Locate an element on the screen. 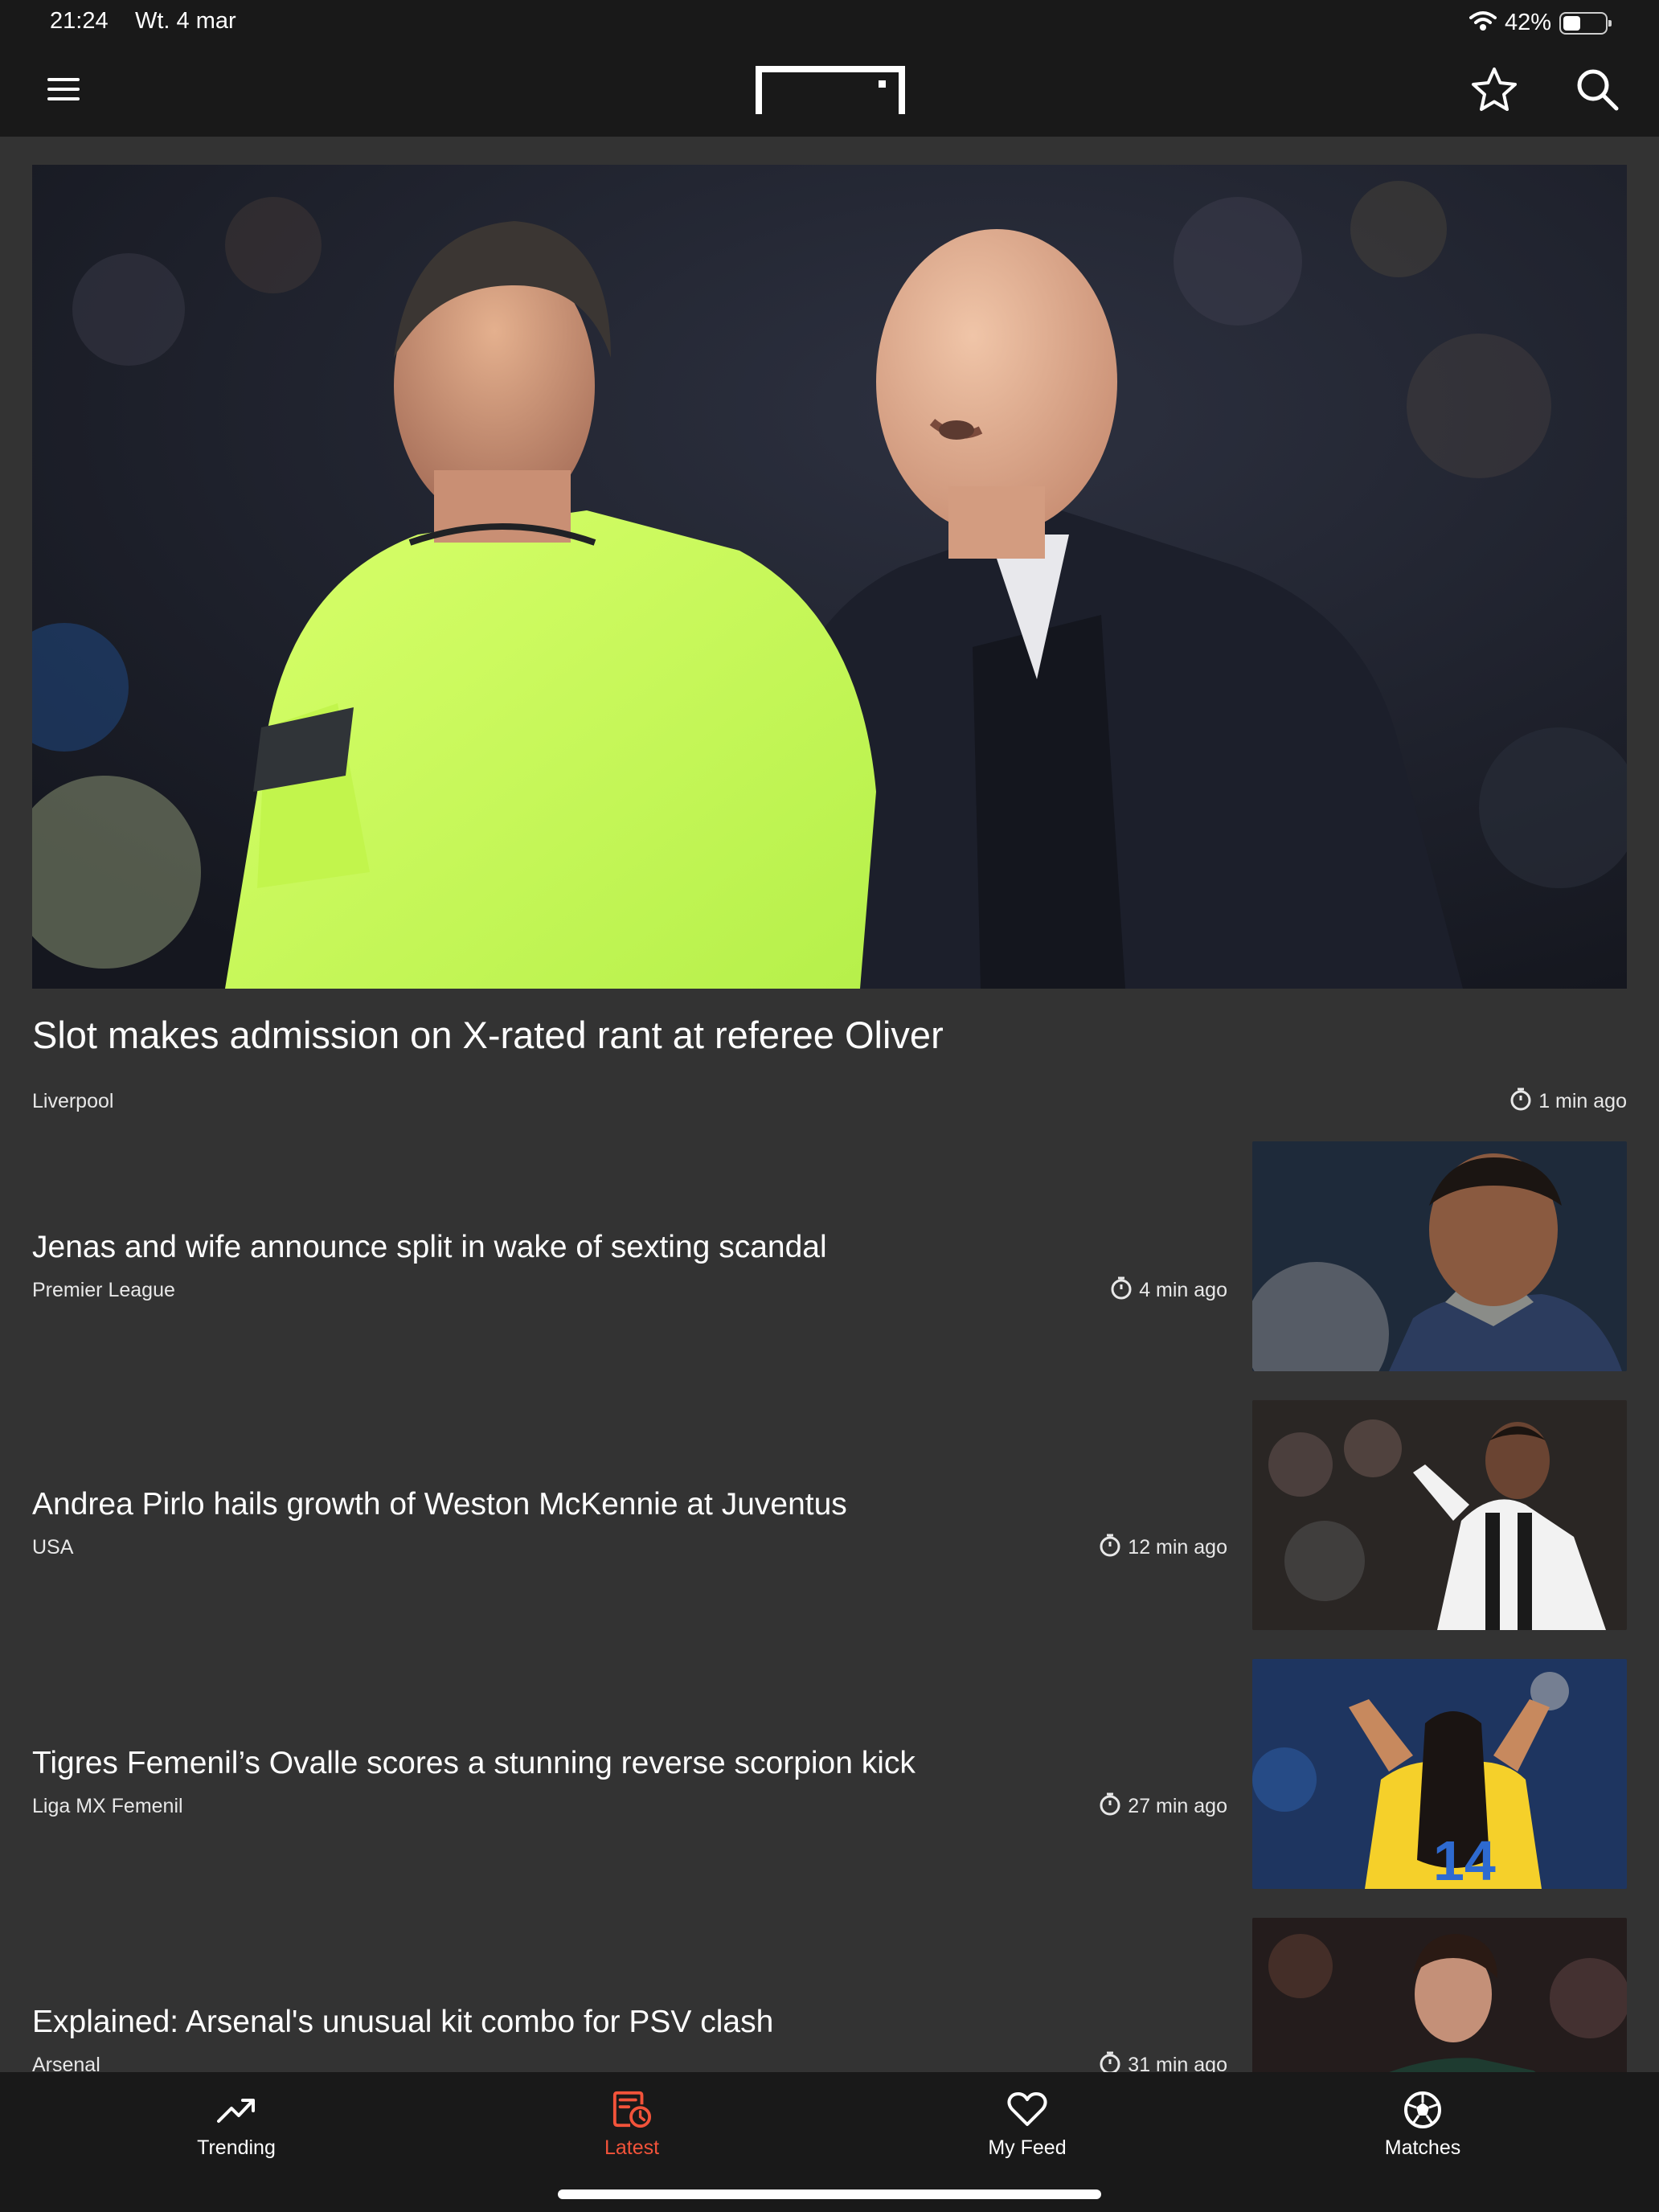  hero-article-meta: Liverpool 1 min ago is located at coordinates (829, 1101).